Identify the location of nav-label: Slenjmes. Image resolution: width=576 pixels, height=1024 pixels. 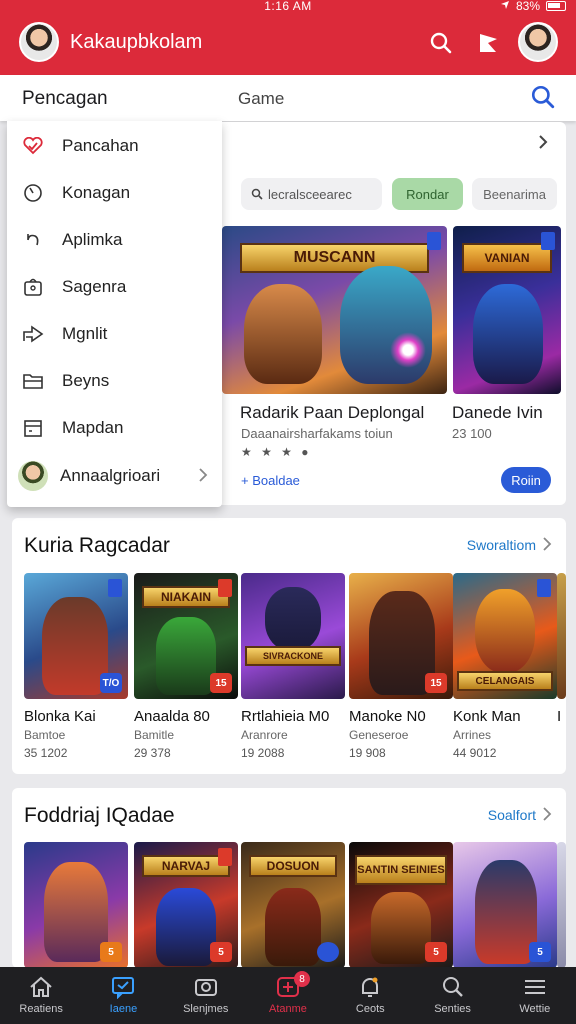
(206, 1009).